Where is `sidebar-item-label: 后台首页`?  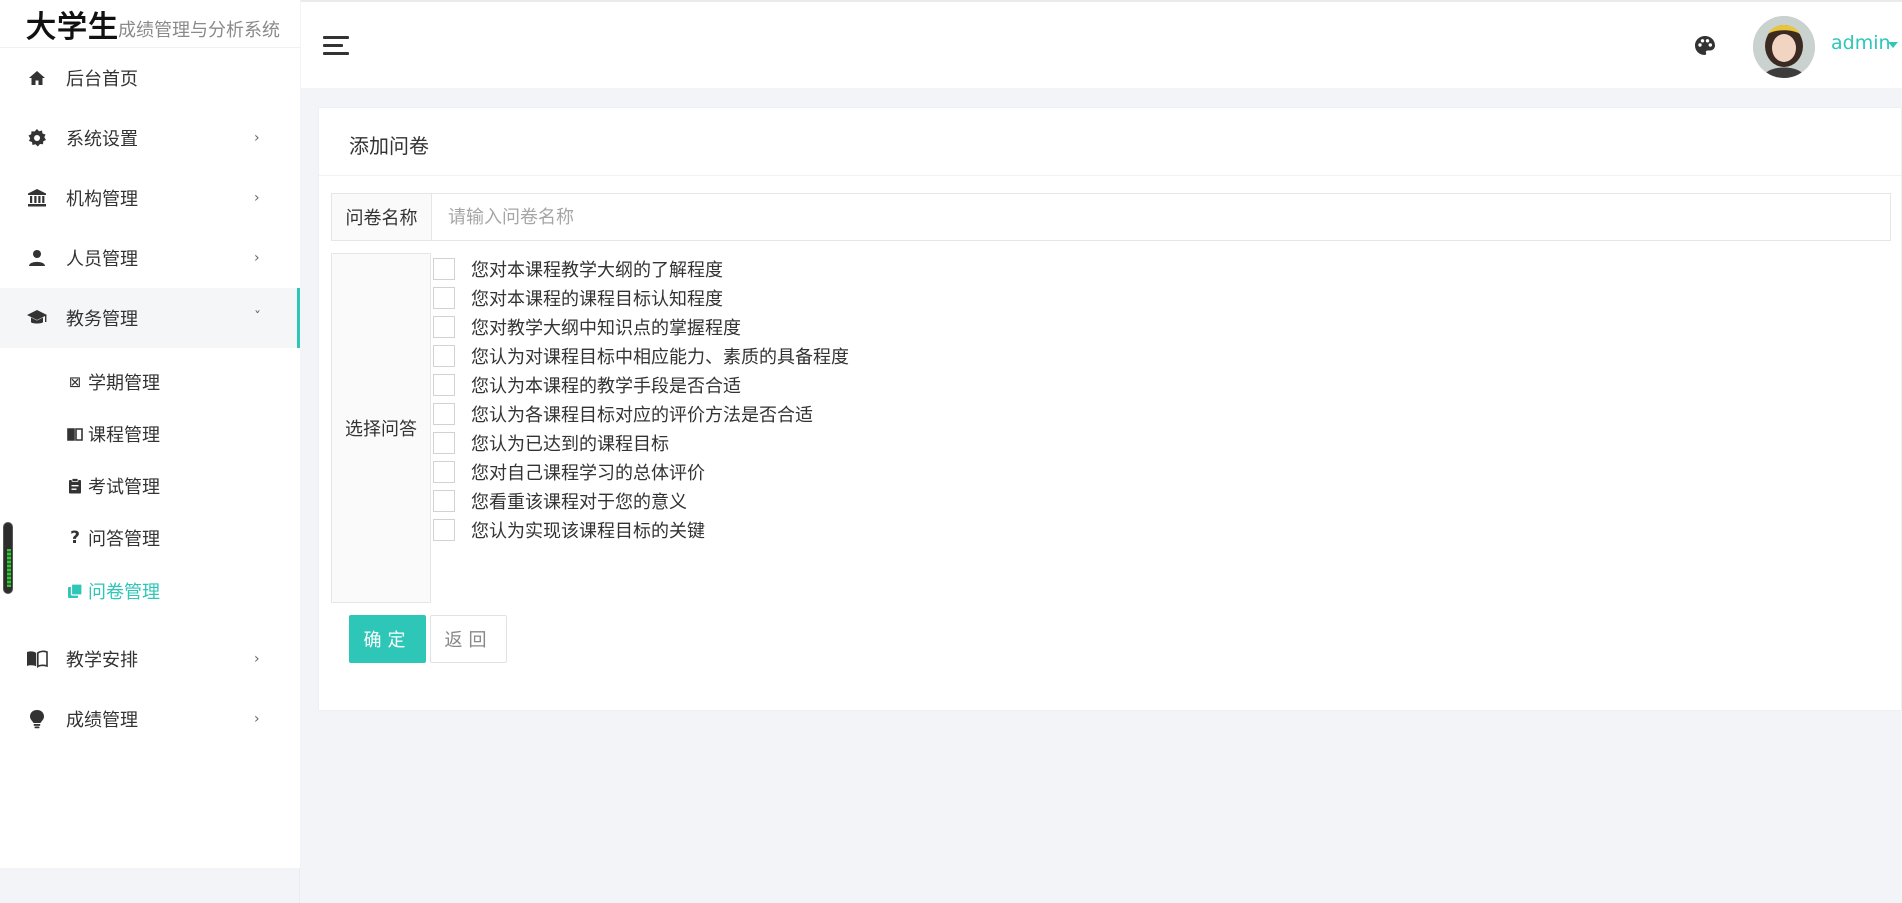
sidebar-item-label: 后台首页 is located at coordinates (102, 79).